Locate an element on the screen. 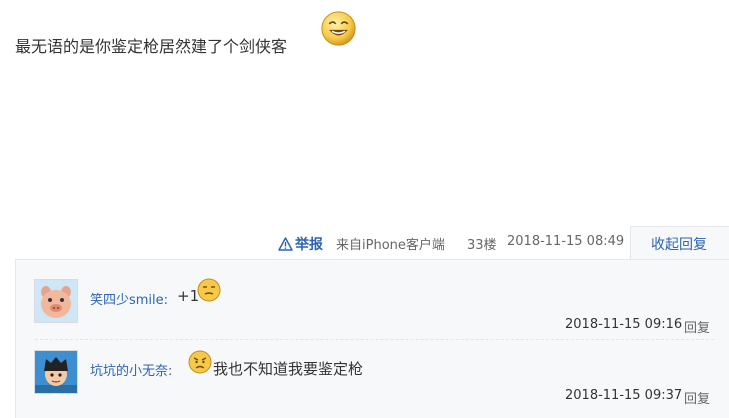 Image resolution: width=729 pixels, height=418 pixels. reply-divider is located at coordinates (374, 339).